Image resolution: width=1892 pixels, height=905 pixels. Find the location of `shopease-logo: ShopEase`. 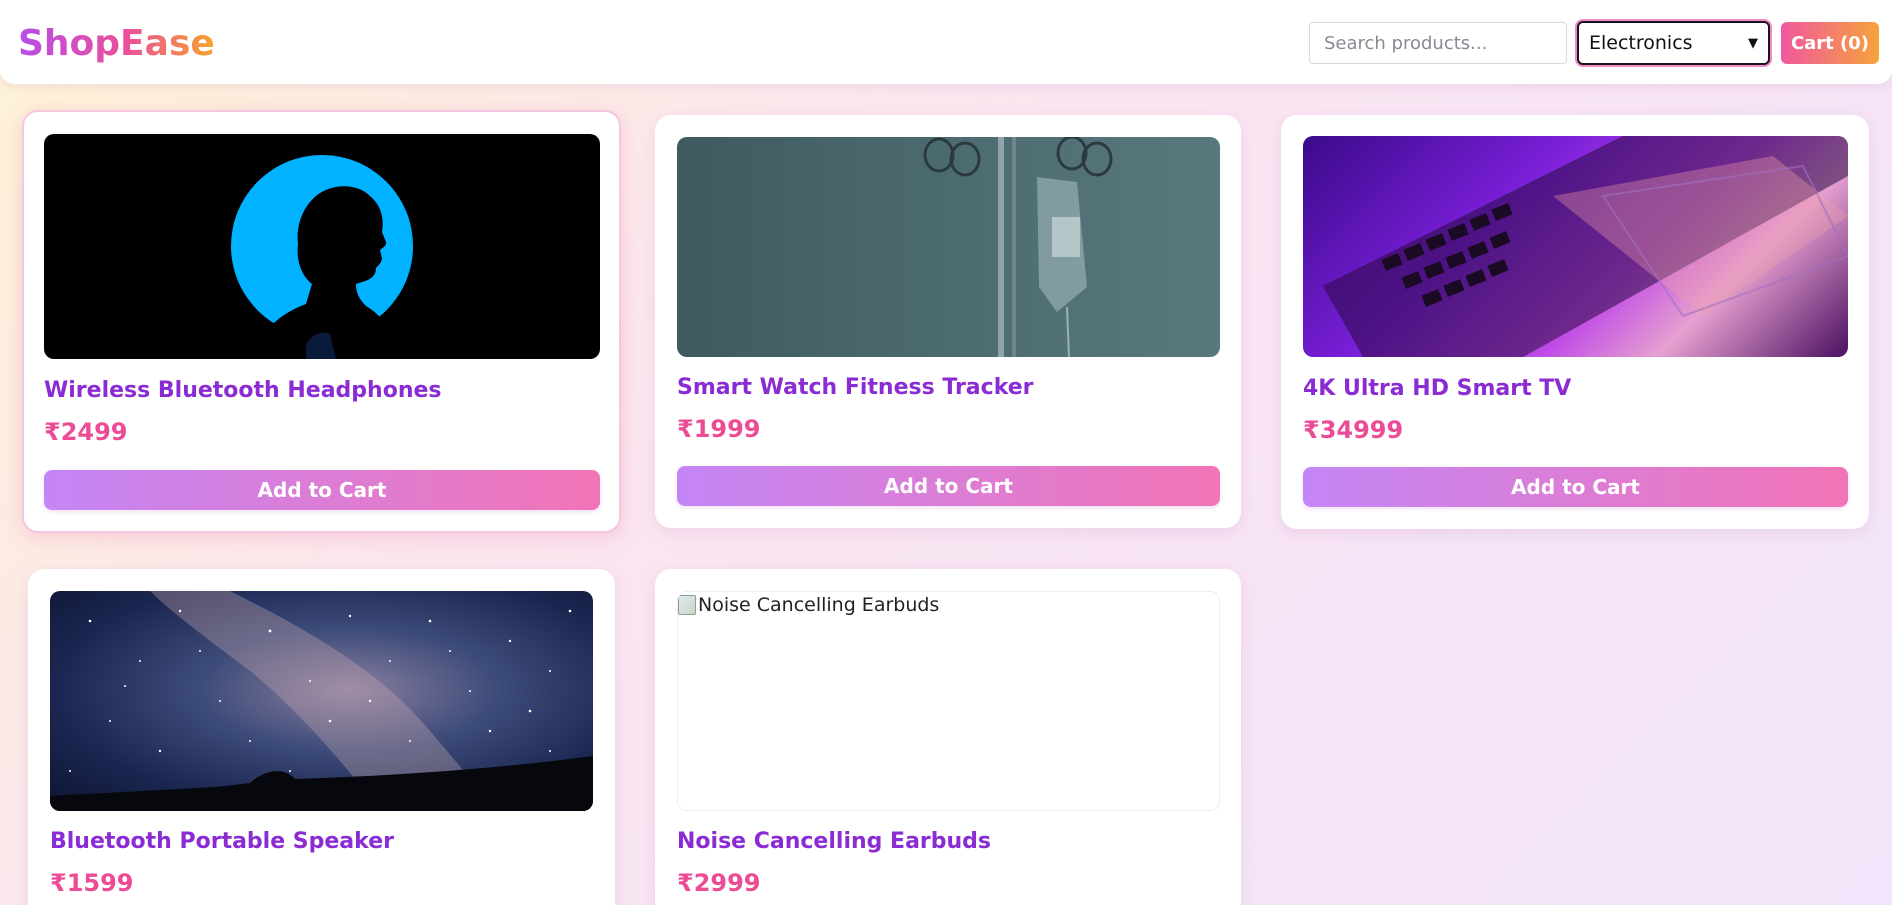

shopease-logo: ShopEase is located at coordinates (116, 44).